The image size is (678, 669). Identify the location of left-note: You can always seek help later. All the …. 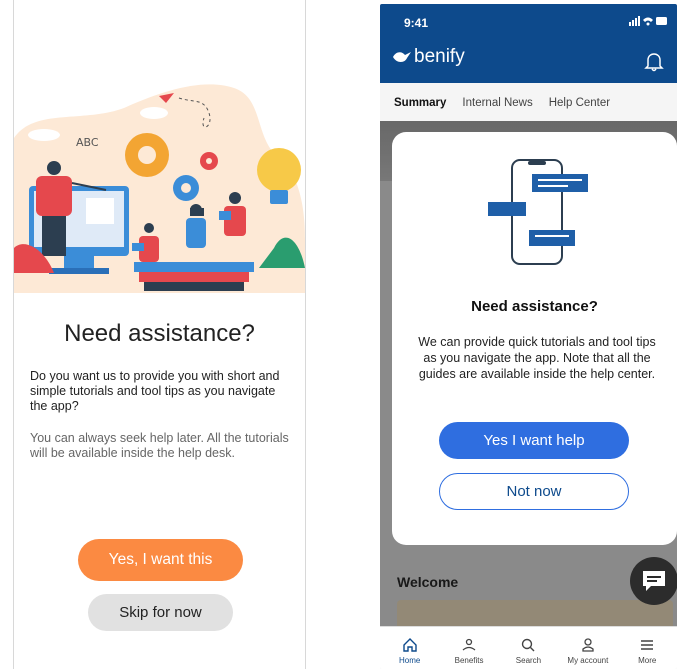
(159, 445).